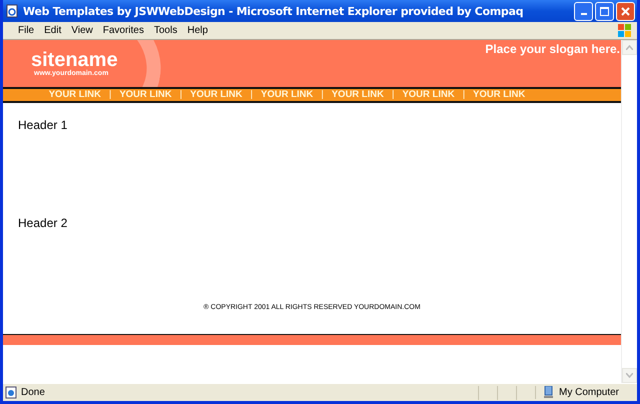 The width and height of the screenshot is (640, 404). Describe the element at coordinates (197, 30) in the screenshot. I see `menu-item: Help` at that location.